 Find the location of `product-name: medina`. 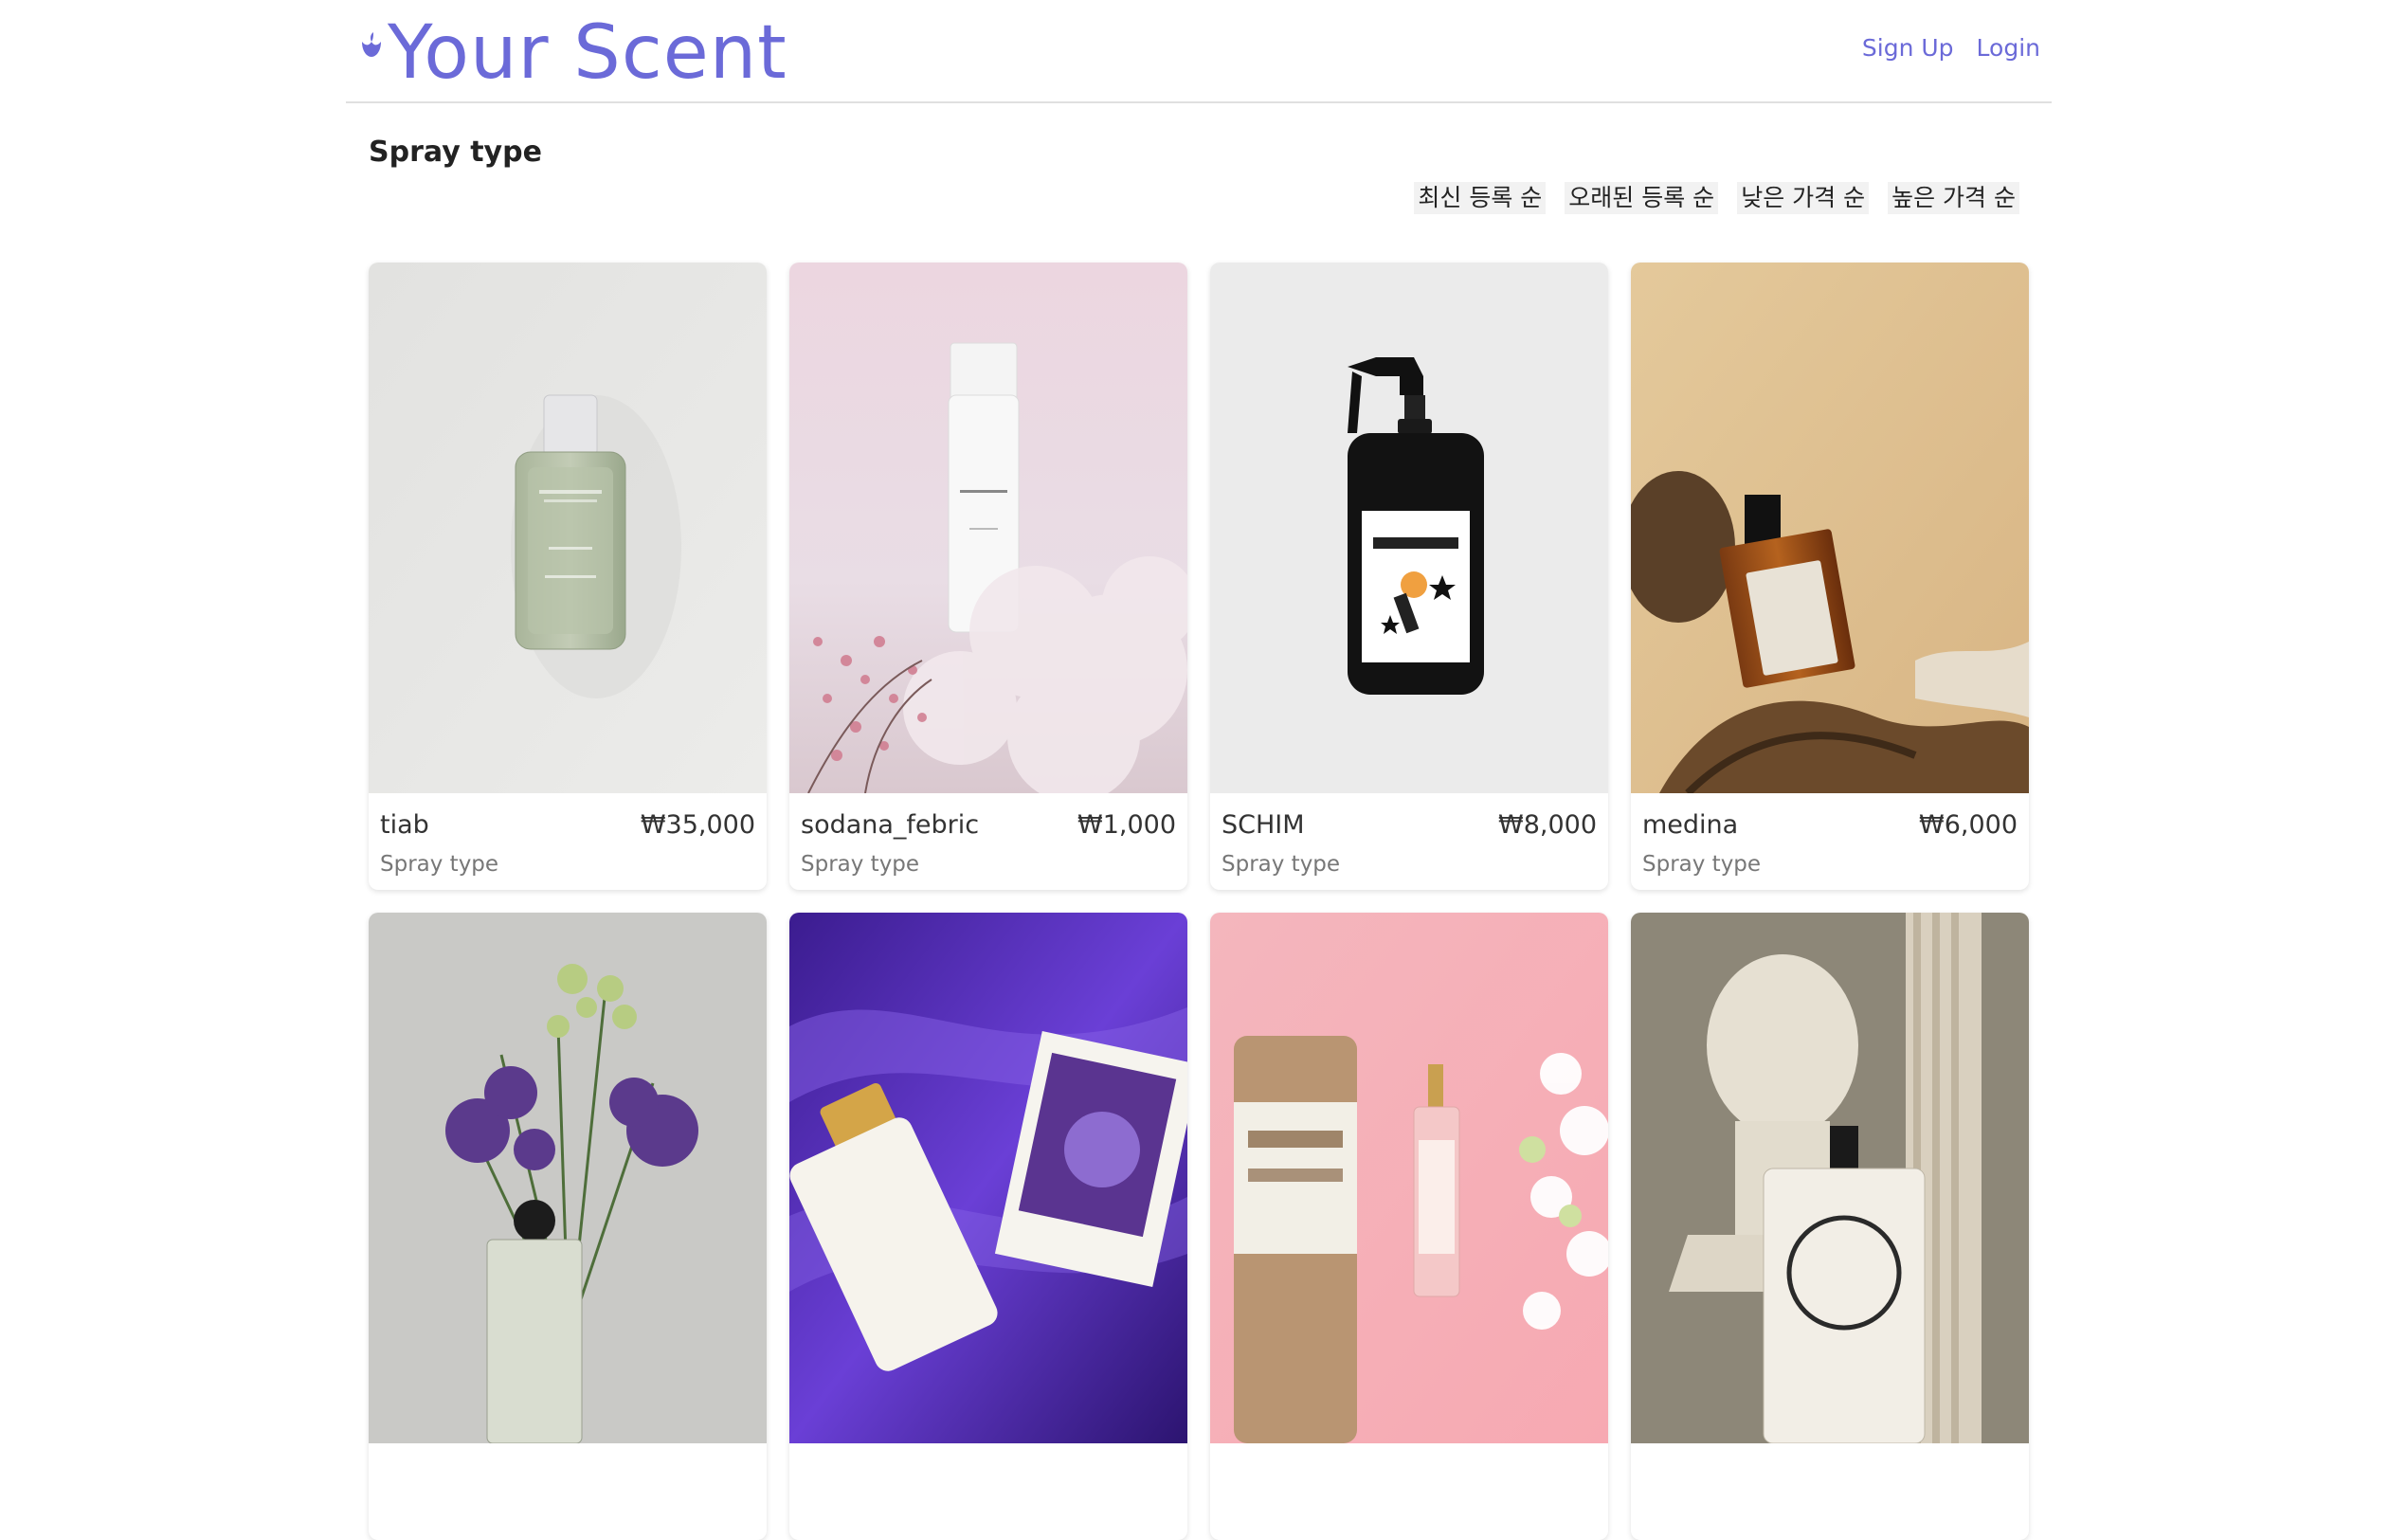

product-name: medina is located at coordinates (1690, 825).